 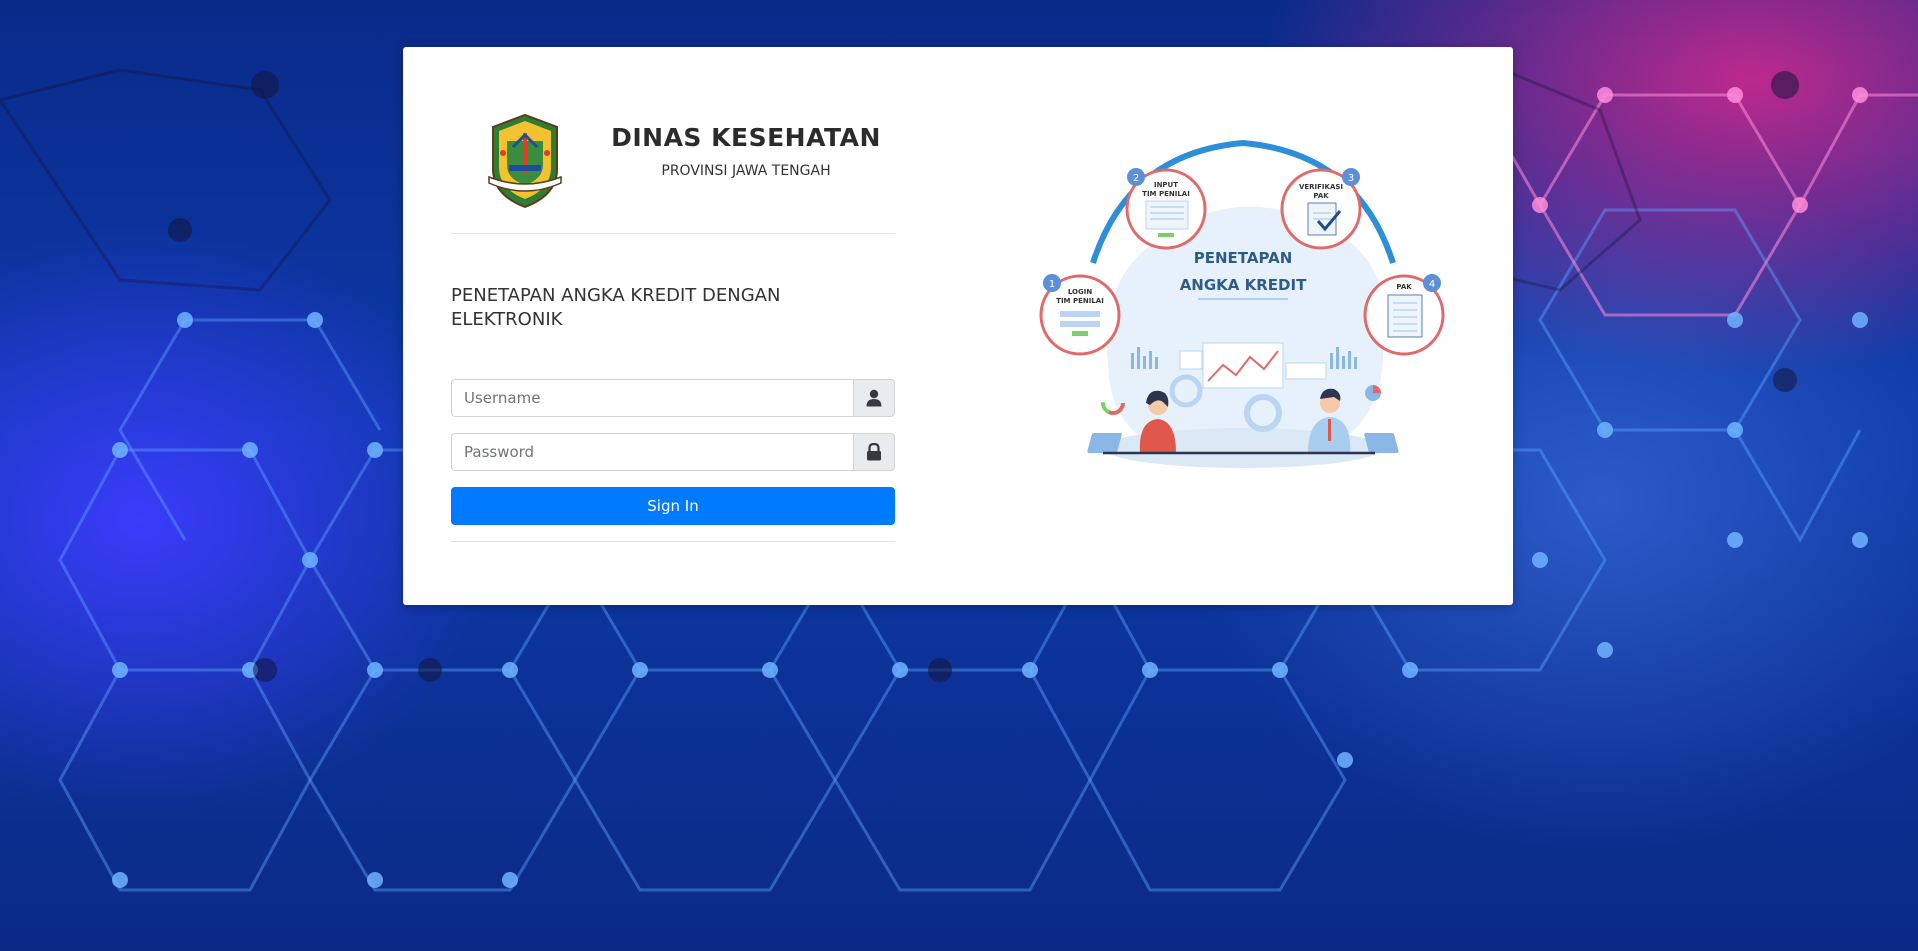 I want to click on step-2-line2: TIM PENILAI, so click(x=1166, y=194).